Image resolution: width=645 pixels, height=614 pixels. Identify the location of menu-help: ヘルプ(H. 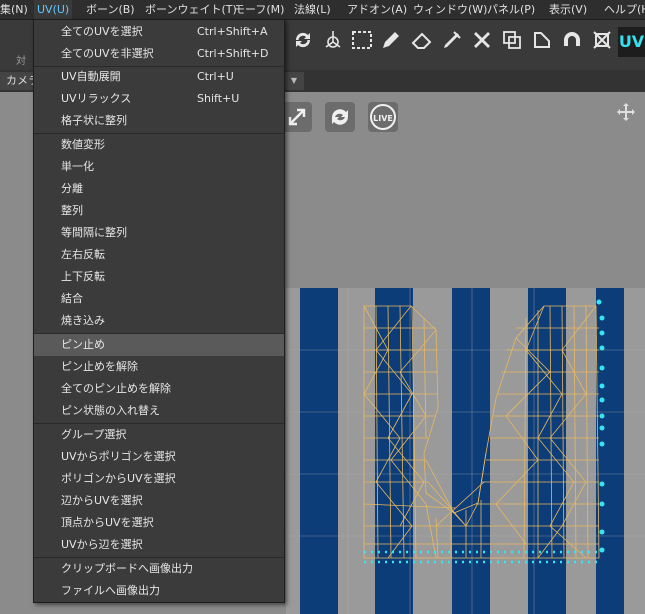
(624, 9).